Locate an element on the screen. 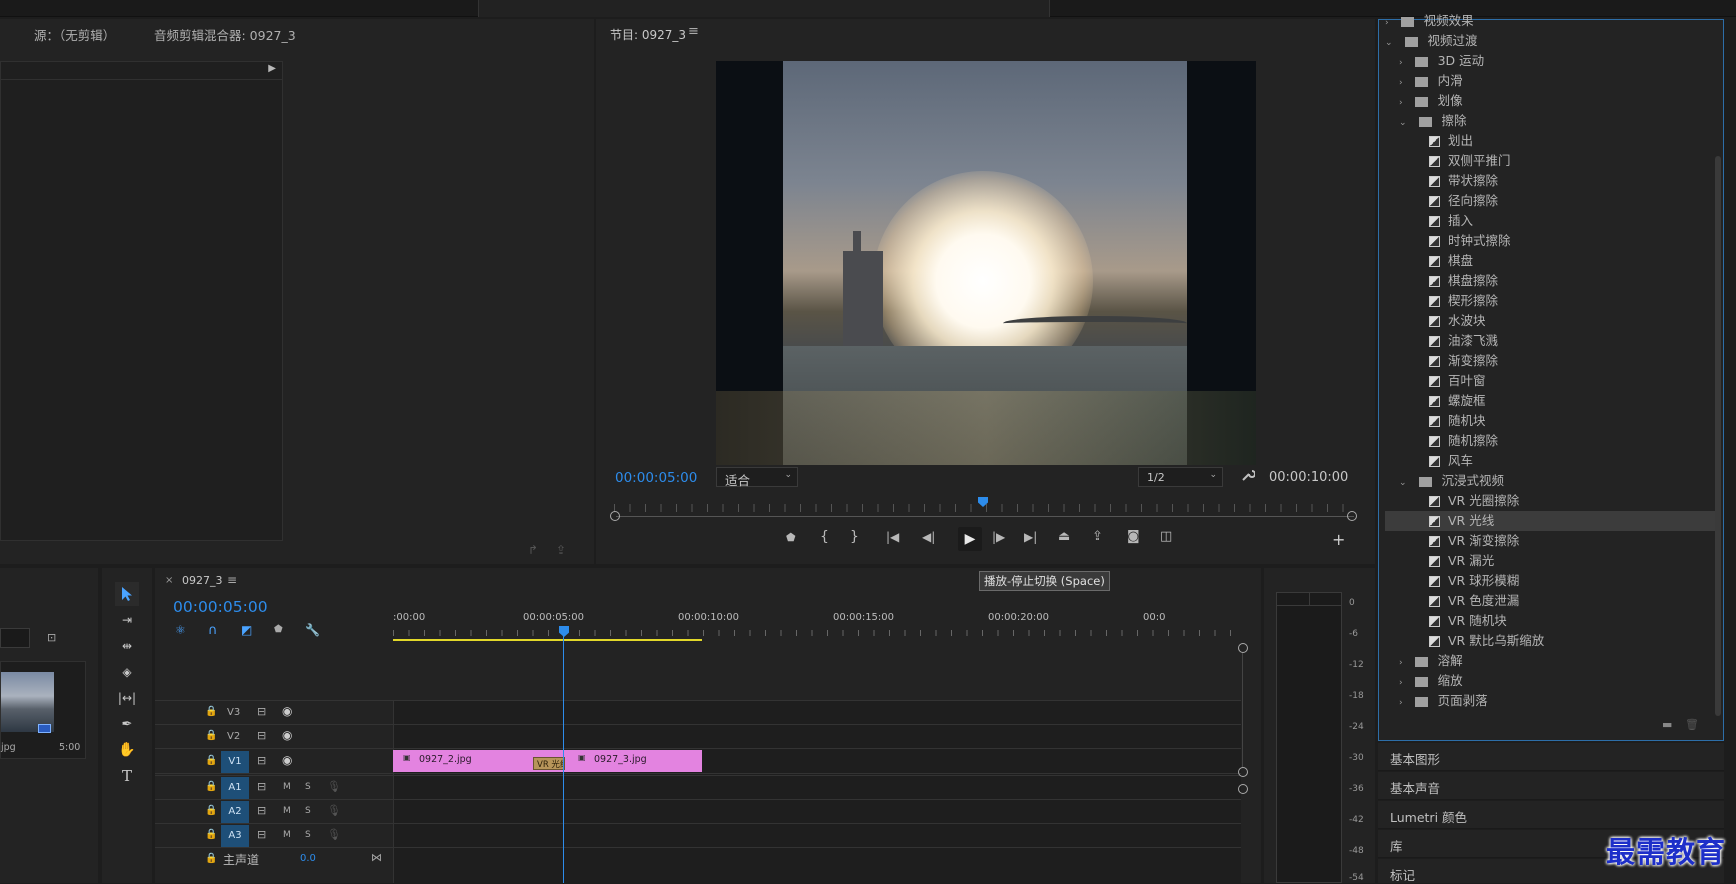 This screenshot has height=884, width=1736. effect-item: VR 渐变擦除 is located at coordinates (1474, 541).